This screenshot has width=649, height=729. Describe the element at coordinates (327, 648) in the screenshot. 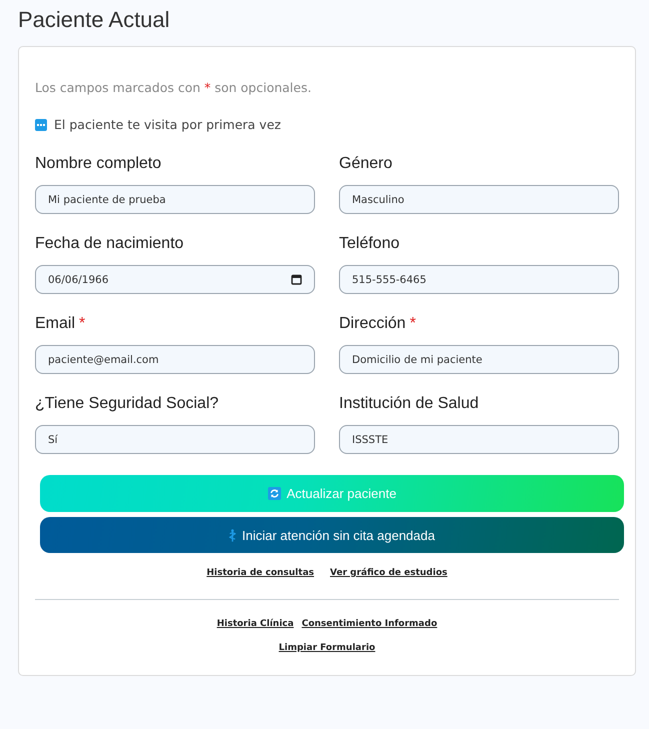

I see `text-link: Limpiar Formulario` at that location.